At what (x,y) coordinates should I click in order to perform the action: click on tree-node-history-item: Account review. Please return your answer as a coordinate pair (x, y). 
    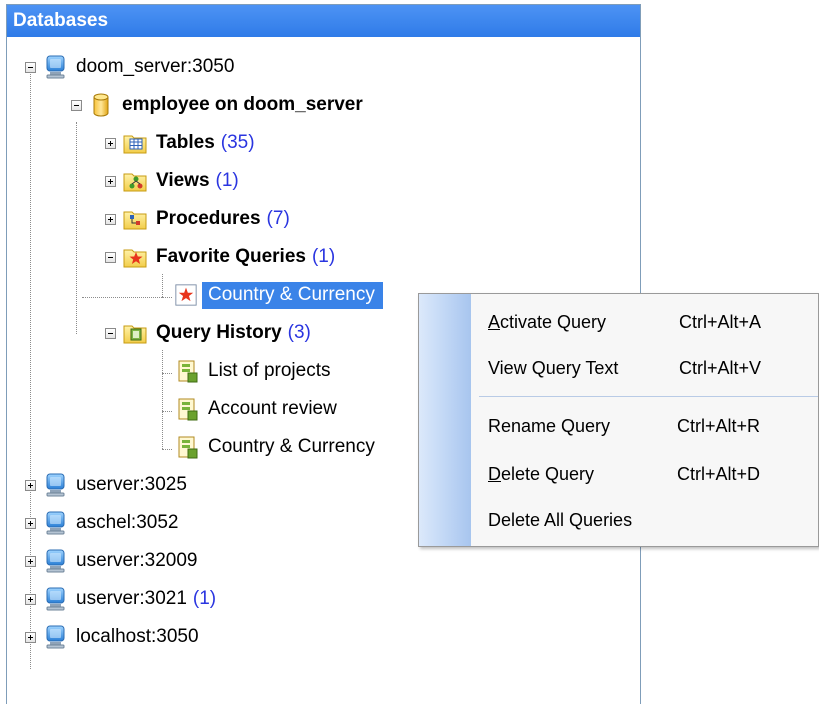
    Looking at the image, I should click on (255, 409).